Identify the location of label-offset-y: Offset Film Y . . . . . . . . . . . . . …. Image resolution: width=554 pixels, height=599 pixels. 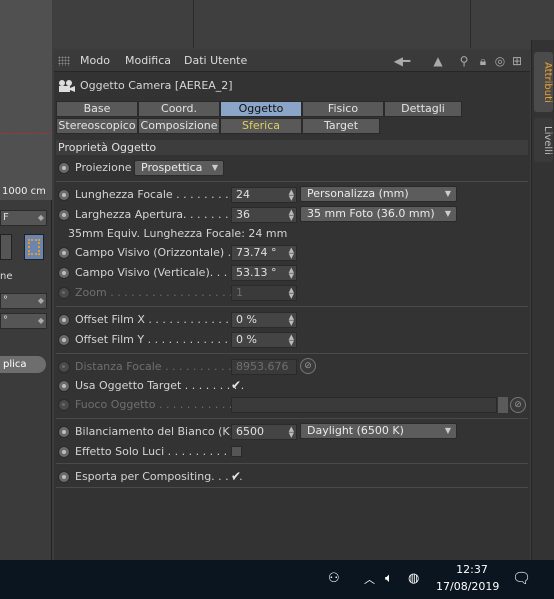
(159, 339).